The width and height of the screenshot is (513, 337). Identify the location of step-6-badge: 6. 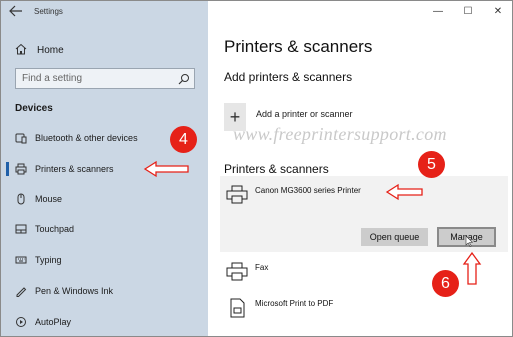
(445, 283).